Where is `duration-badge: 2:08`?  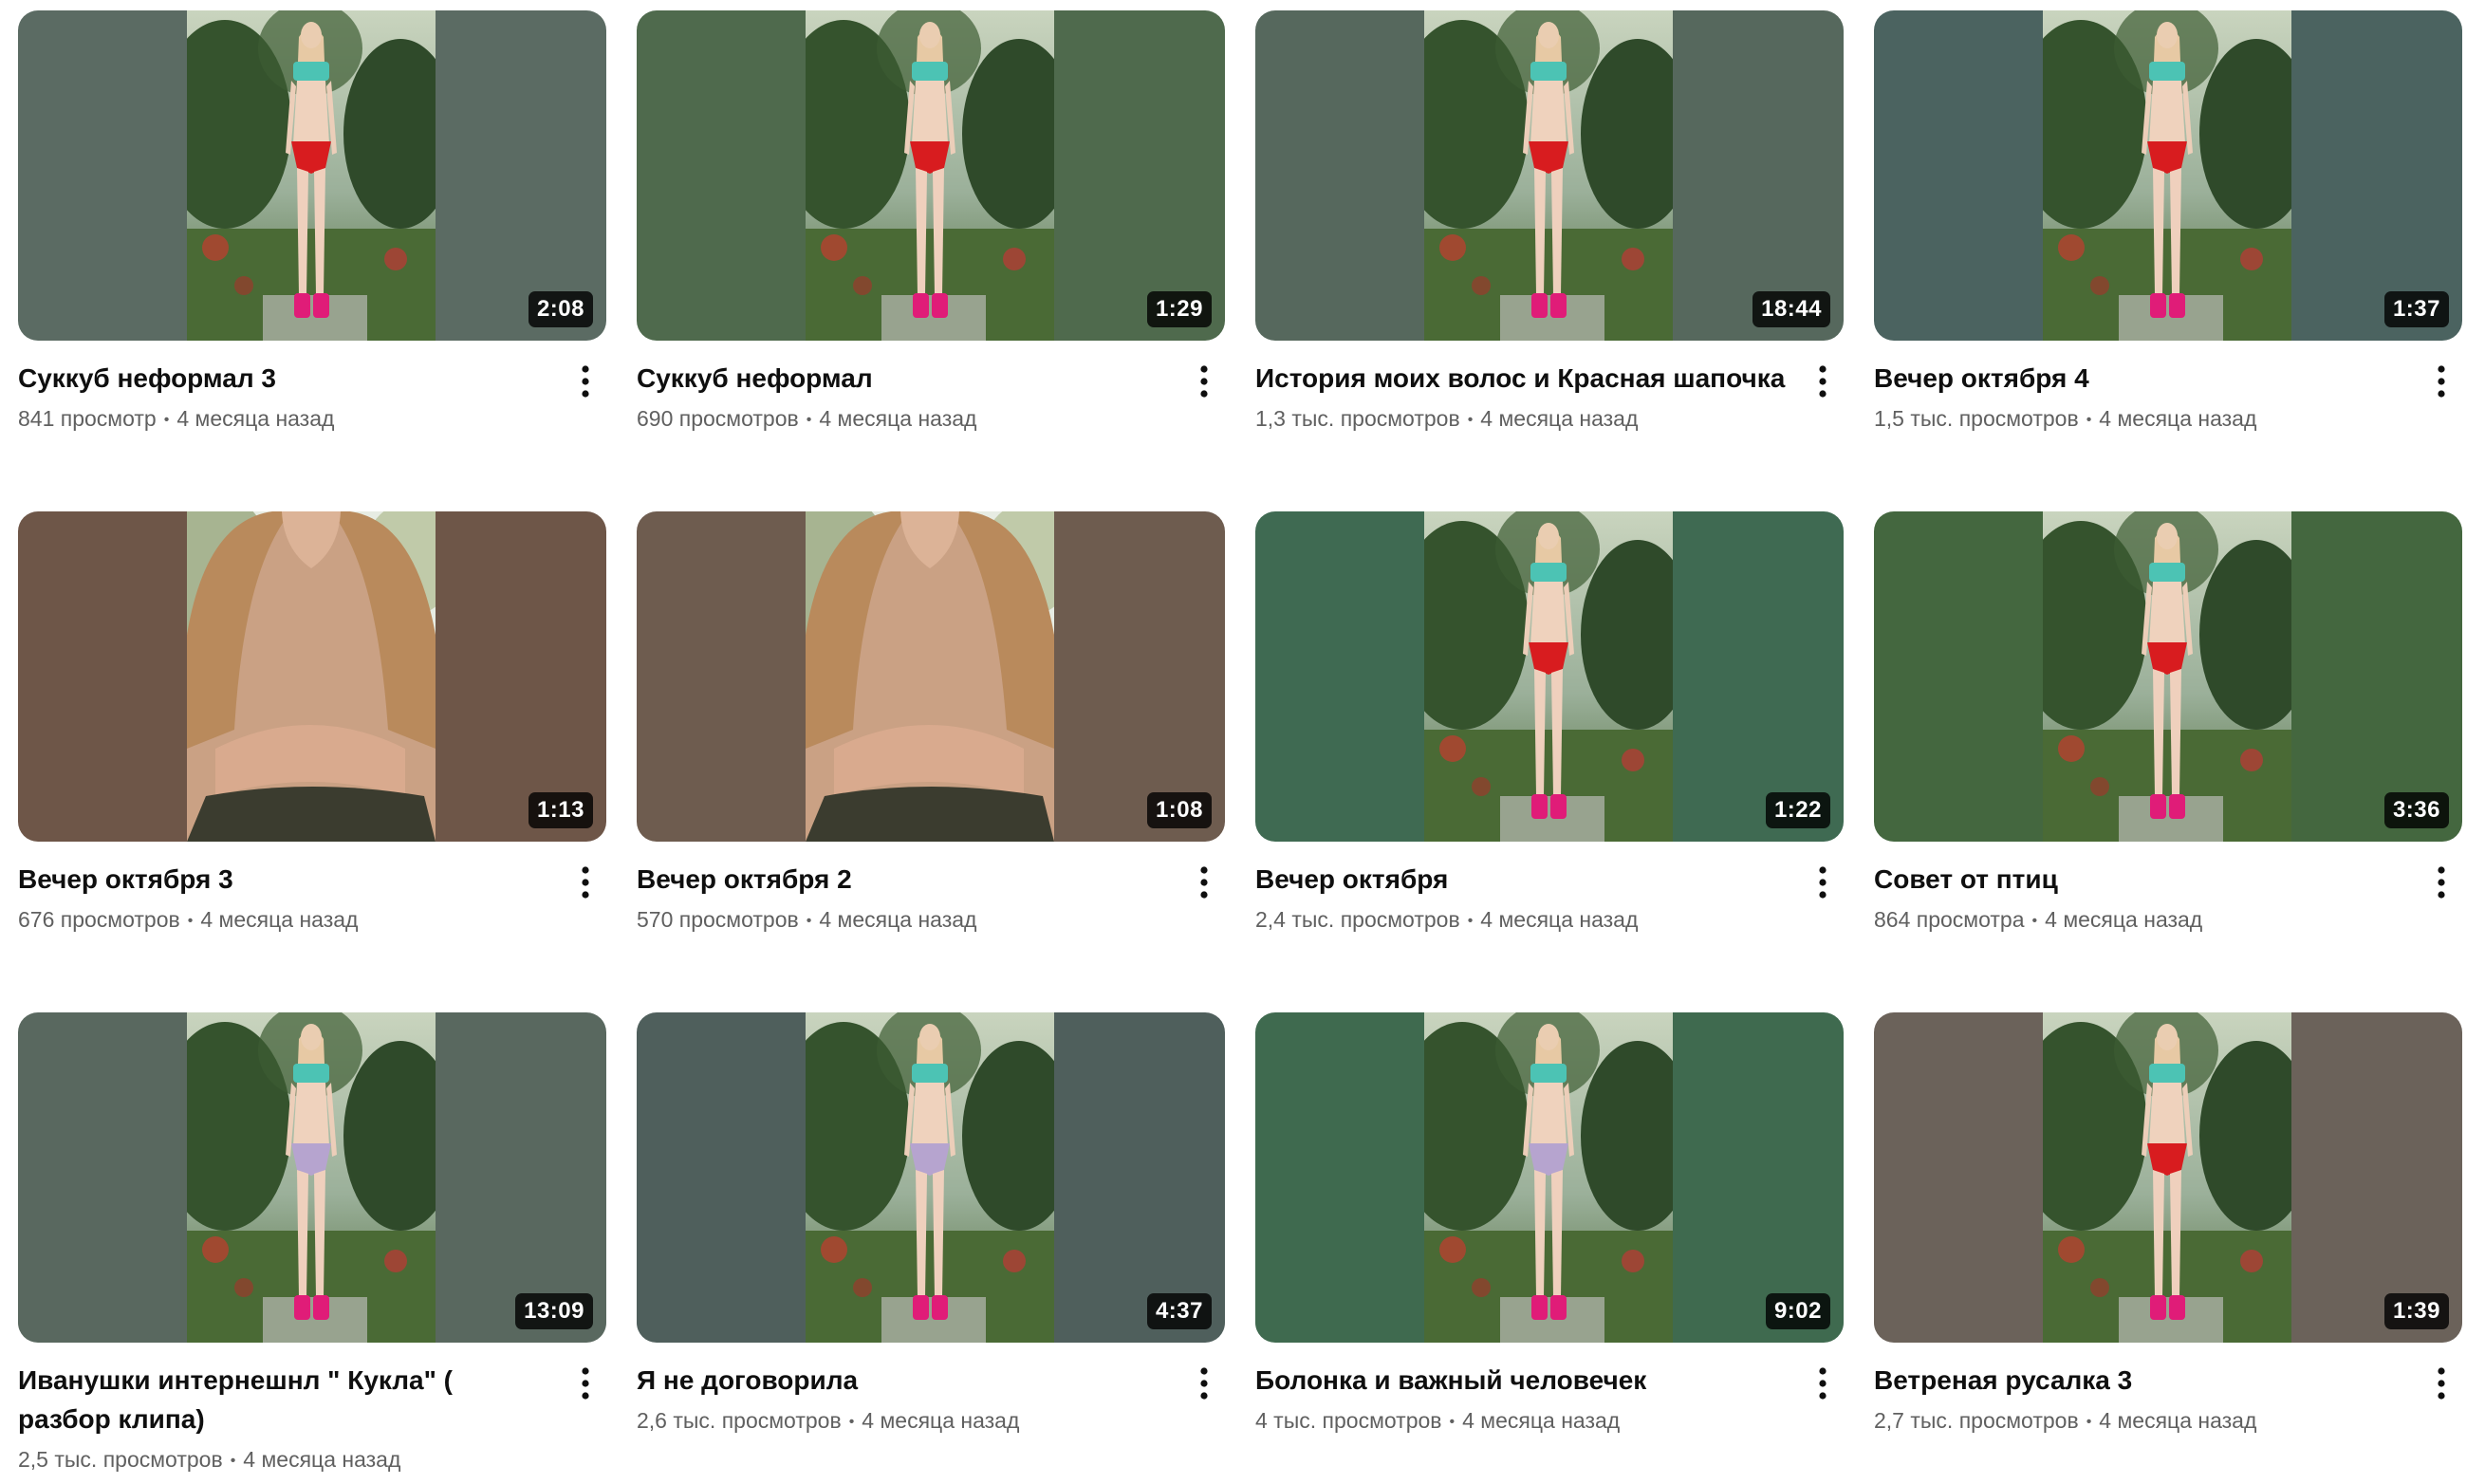
duration-badge: 2:08 is located at coordinates (561, 309).